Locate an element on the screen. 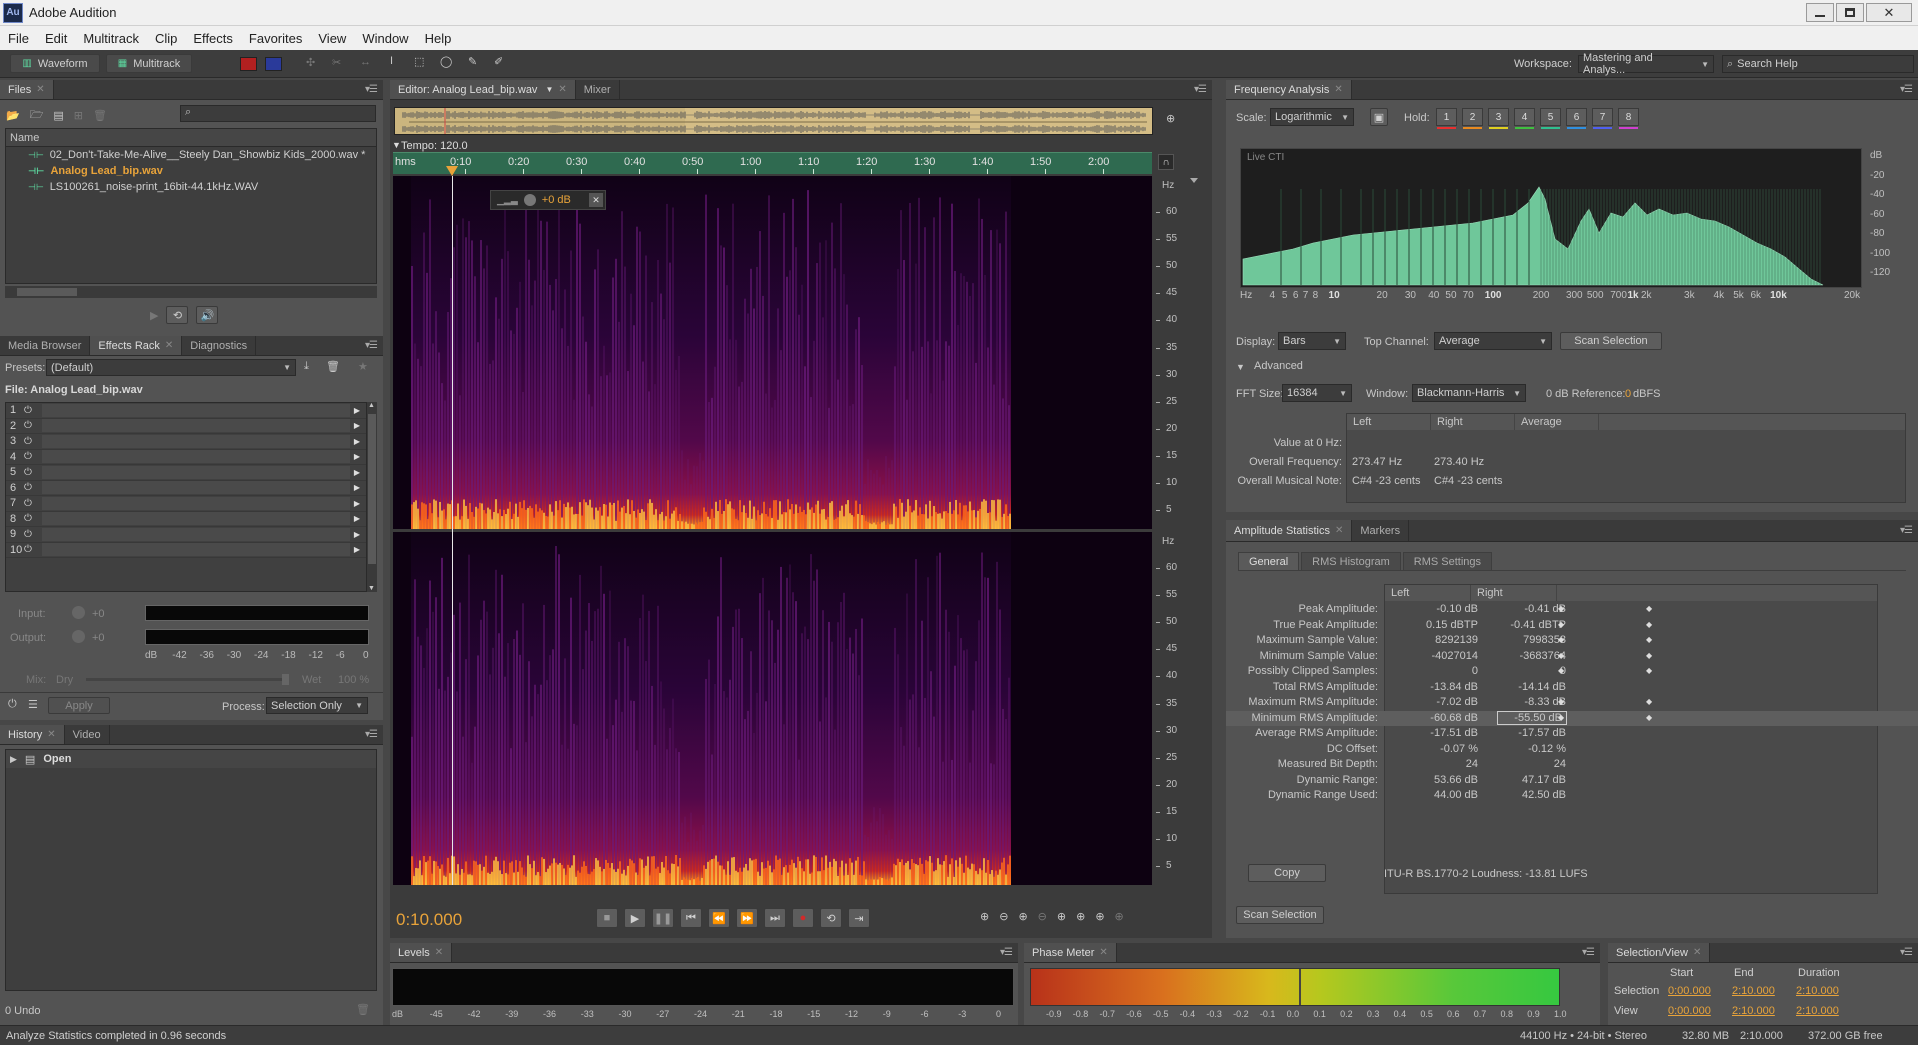 The width and height of the screenshot is (1918, 1045). copy-button: Copy is located at coordinates (1287, 873).